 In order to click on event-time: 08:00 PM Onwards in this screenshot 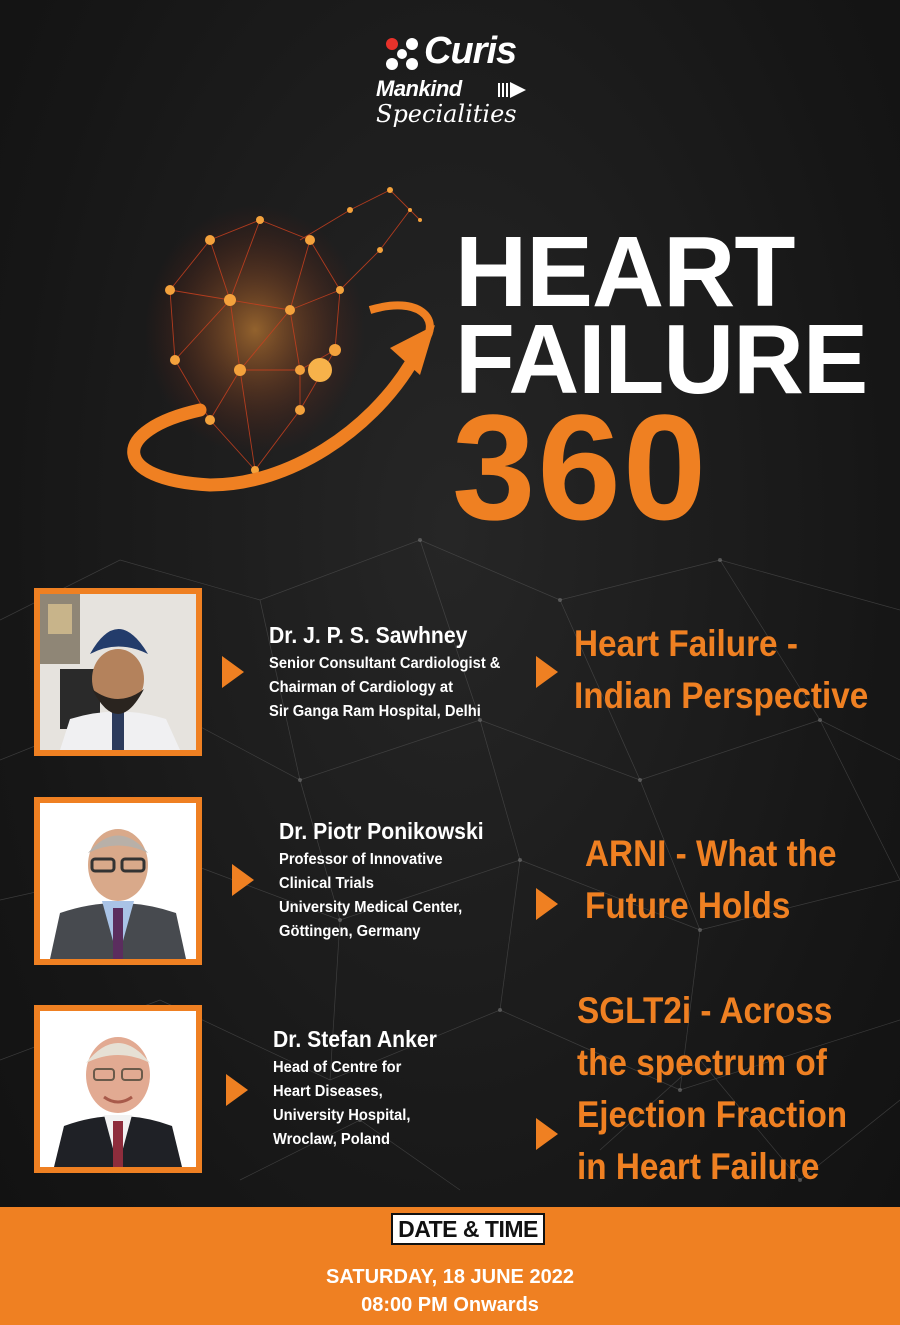, I will do `click(450, 1305)`.